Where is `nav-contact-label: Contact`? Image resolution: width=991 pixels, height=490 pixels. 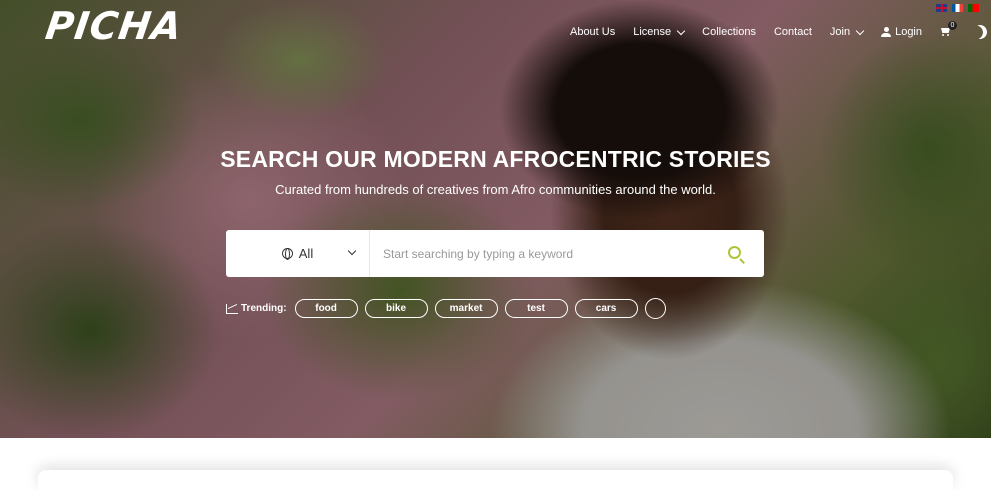 nav-contact-label: Contact is located at coordinates (792, 32).